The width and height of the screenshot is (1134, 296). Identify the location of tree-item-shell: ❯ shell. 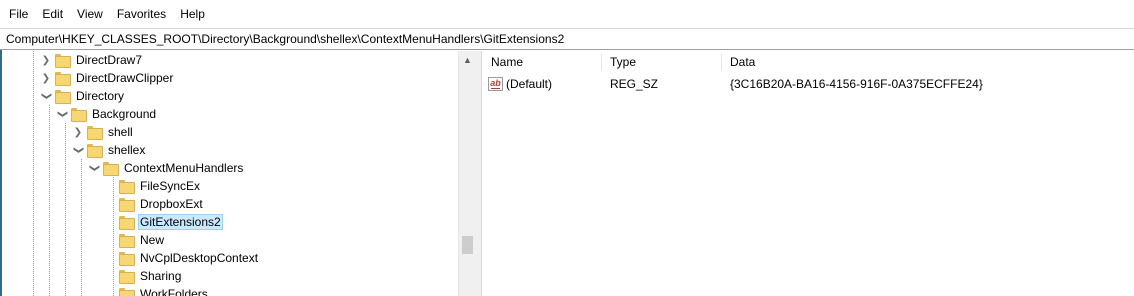
(103, 132).